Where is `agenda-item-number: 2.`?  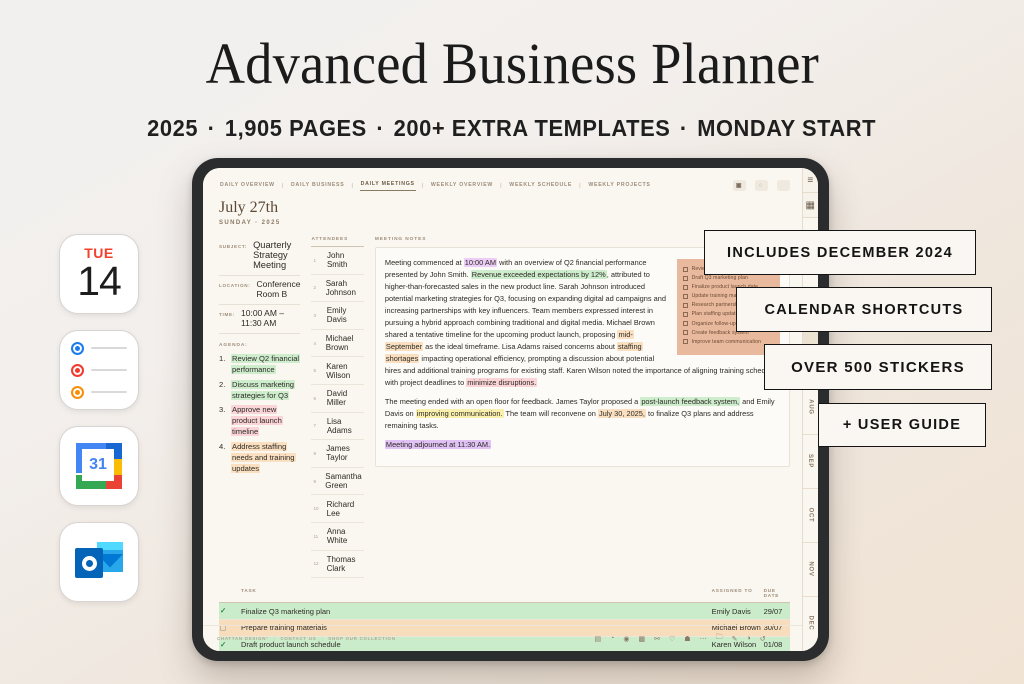 agenda-item-number: 2. is located at coordinates (222, 384).